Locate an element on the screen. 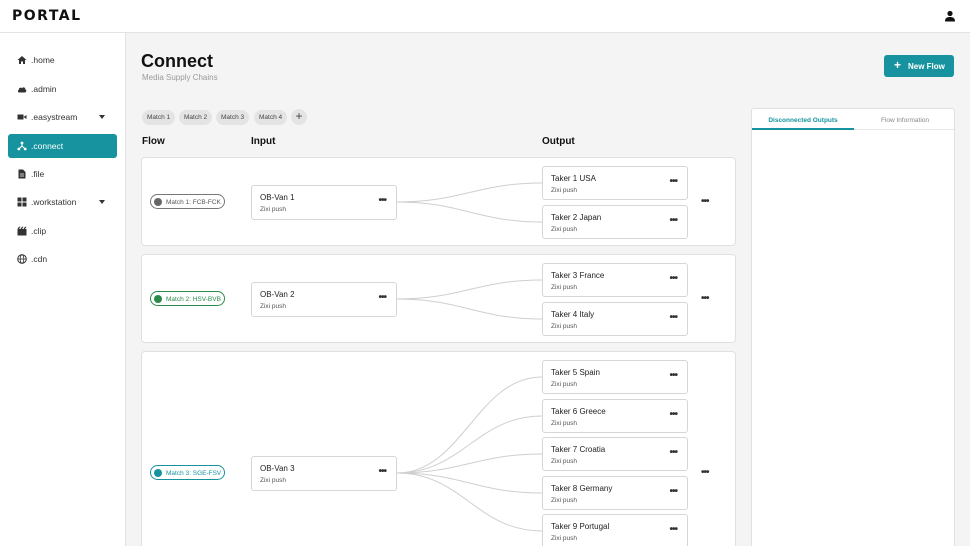 This screenshot has height=546, width=970. sidebar-item-connect: .connect is located at coordinates (62, 146).